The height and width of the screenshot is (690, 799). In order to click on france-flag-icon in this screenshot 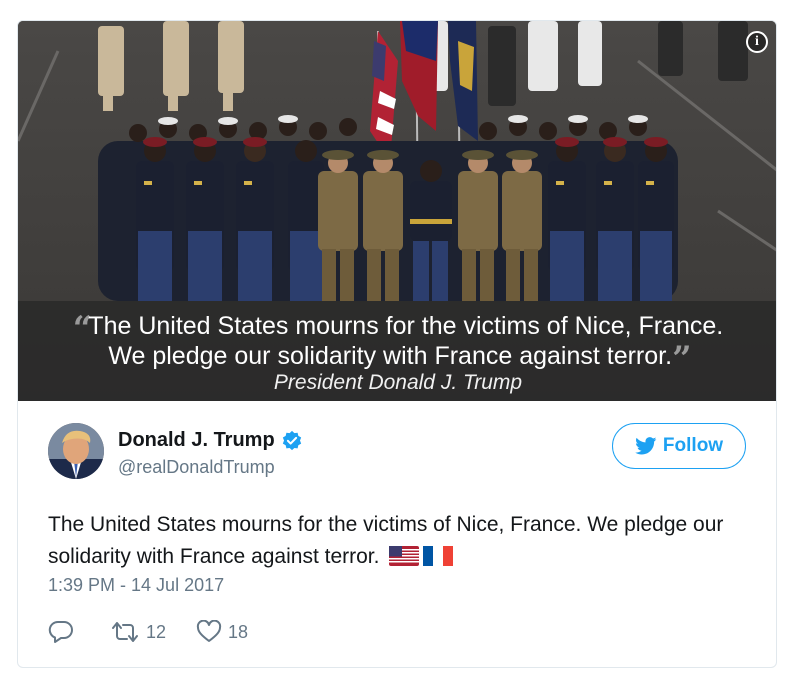, I will do `click(438, 560)`.